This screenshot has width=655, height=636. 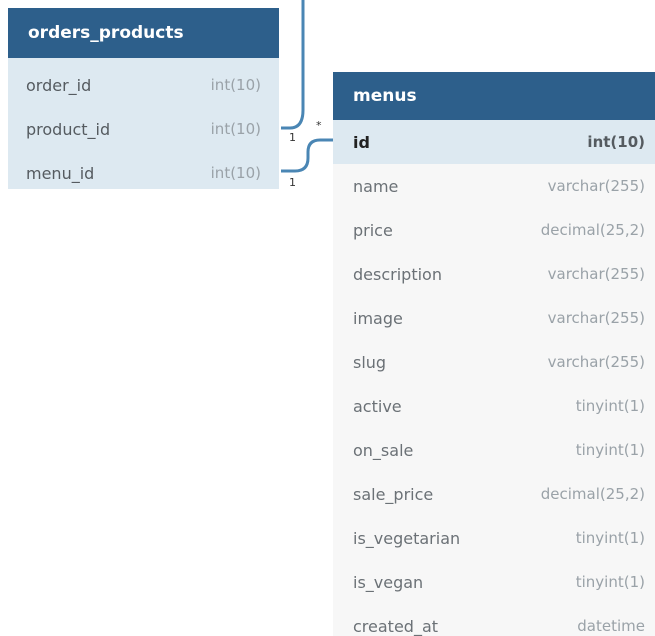 What do you see at coordinates (68, 129) in the screenshot?
I see `column-name: product_id` at bounding box center [68, 129].